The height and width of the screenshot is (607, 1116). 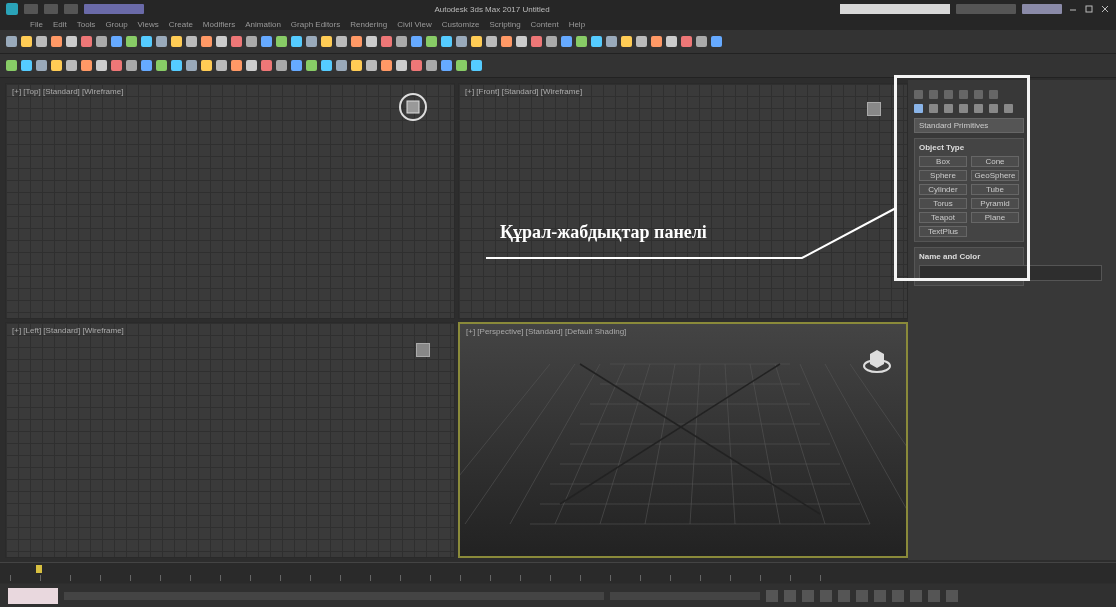 I want to click on primitive-button: Pyramid, so click(x=995, y=203).